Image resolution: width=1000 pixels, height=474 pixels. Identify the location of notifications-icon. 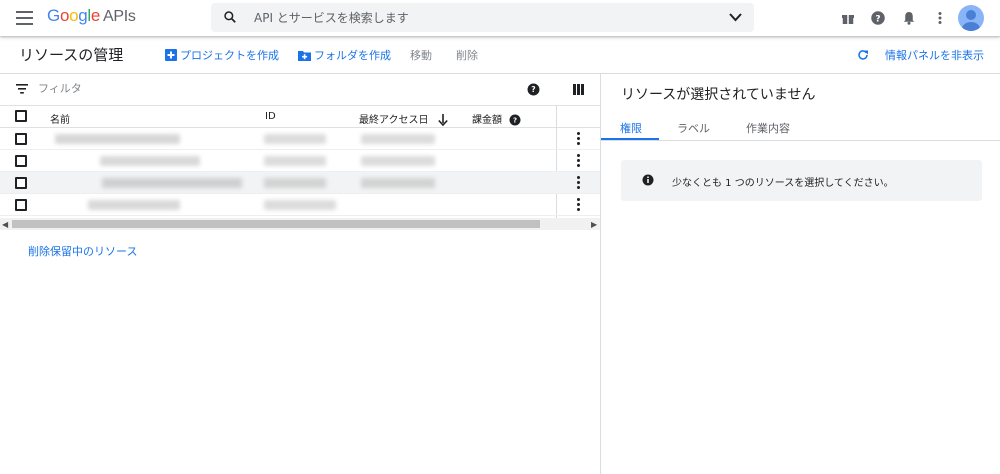
(909, 18).